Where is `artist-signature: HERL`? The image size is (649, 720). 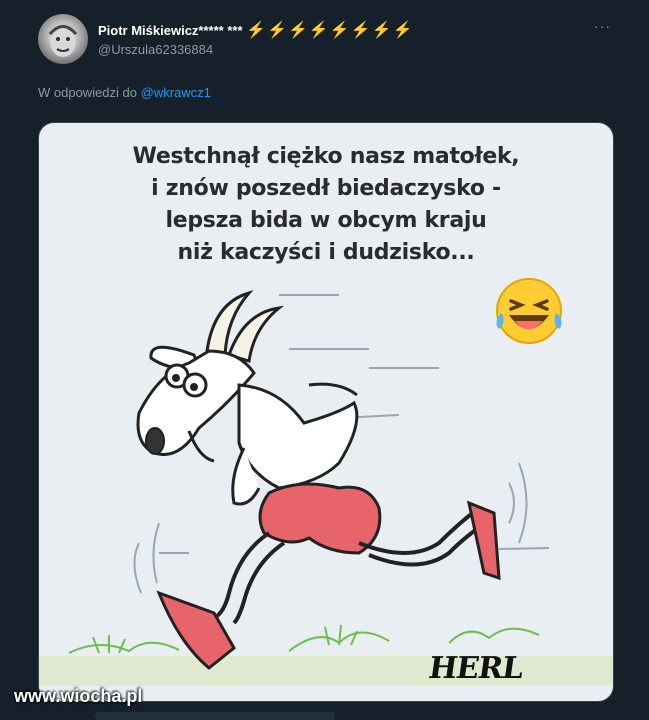 artist-signature: HERL is located at coordinates (475, 668).